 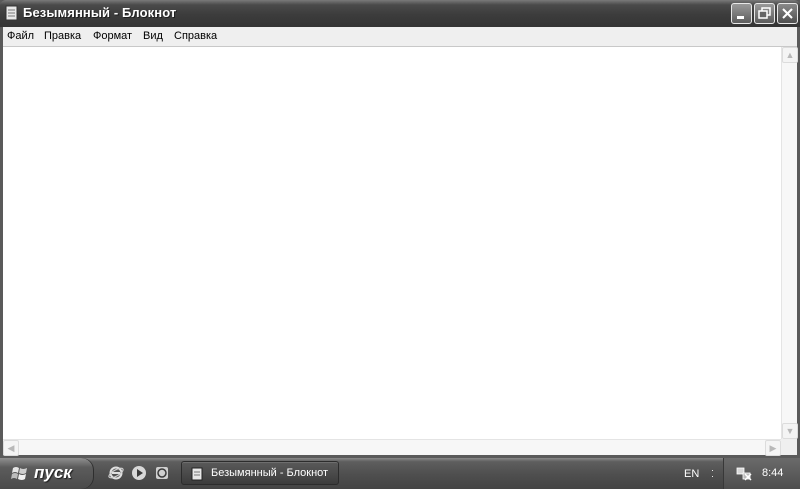 I want to click on horizontal-scrollbar: ◀ ▶, so click(x=392, y=447).